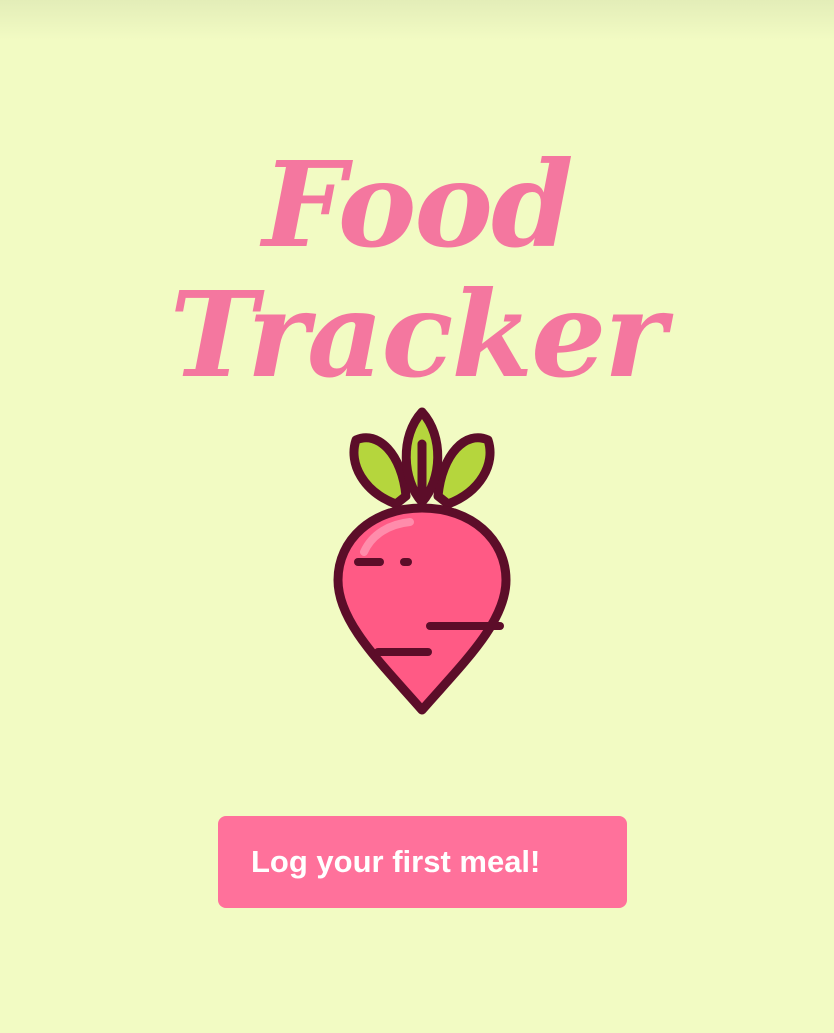 The width and height of the screenshot is (834, 1033). Describe the element at coordinates (422, 862) in the screenshot. I see `log-first-meal-button: Log your first meal!` at that location.